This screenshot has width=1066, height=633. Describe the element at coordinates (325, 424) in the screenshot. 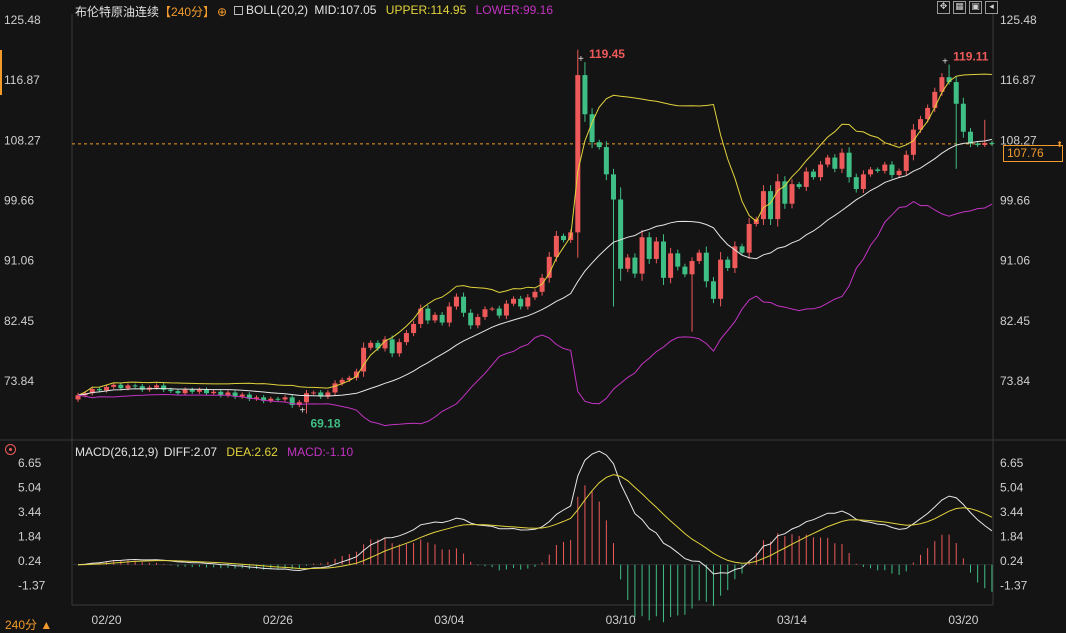

I see `extreme-label: 69.18` at that location.